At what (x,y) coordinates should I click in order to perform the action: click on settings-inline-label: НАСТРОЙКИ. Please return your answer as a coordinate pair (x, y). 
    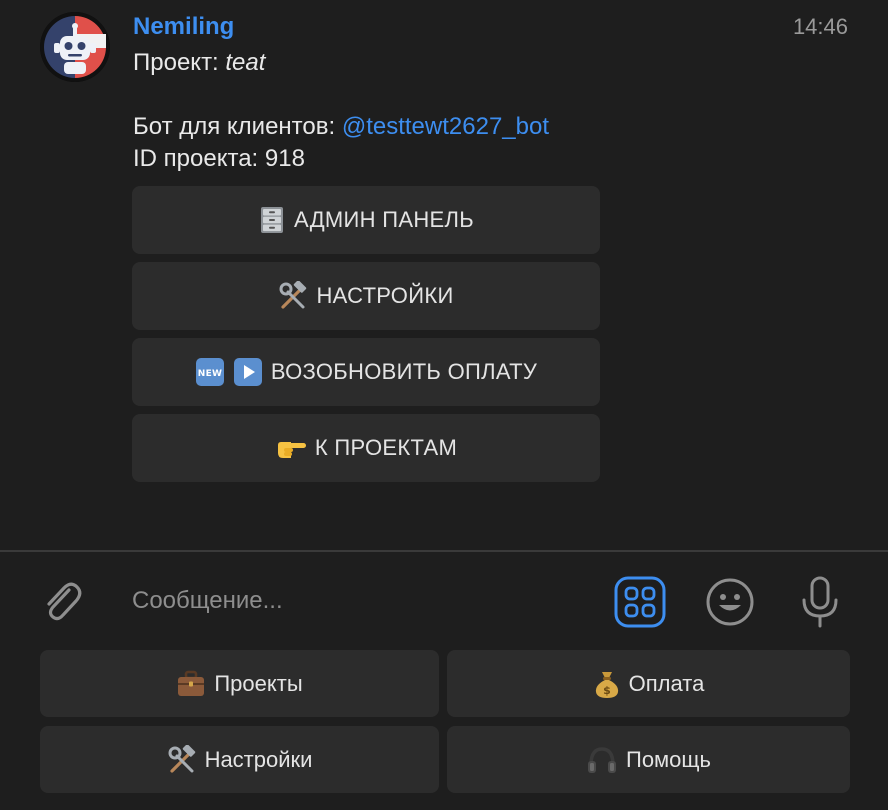
    Looking at the image, I should click on (385, 295).